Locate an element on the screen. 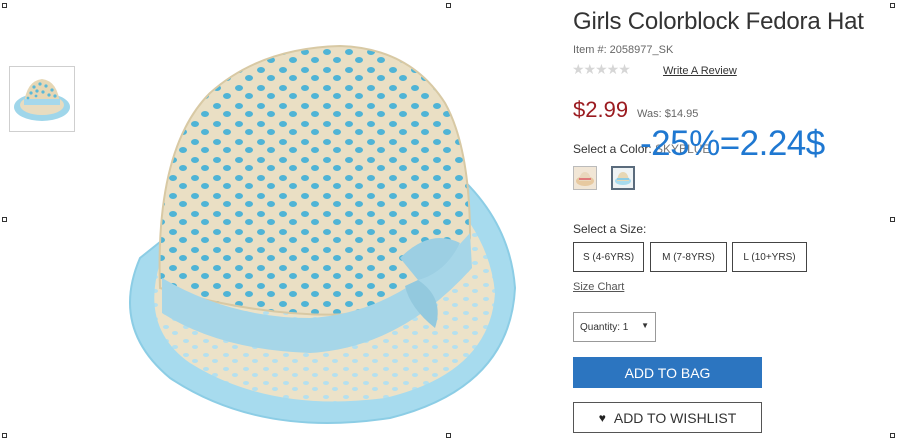 This screenshot has width=897, height=441. color-swatch-multicolor is located at coordinates (585, 178).